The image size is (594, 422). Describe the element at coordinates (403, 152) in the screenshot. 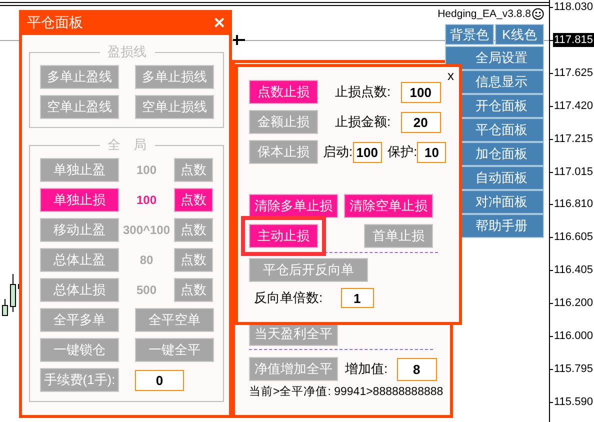

I see `field-label: 保护:` at that location.